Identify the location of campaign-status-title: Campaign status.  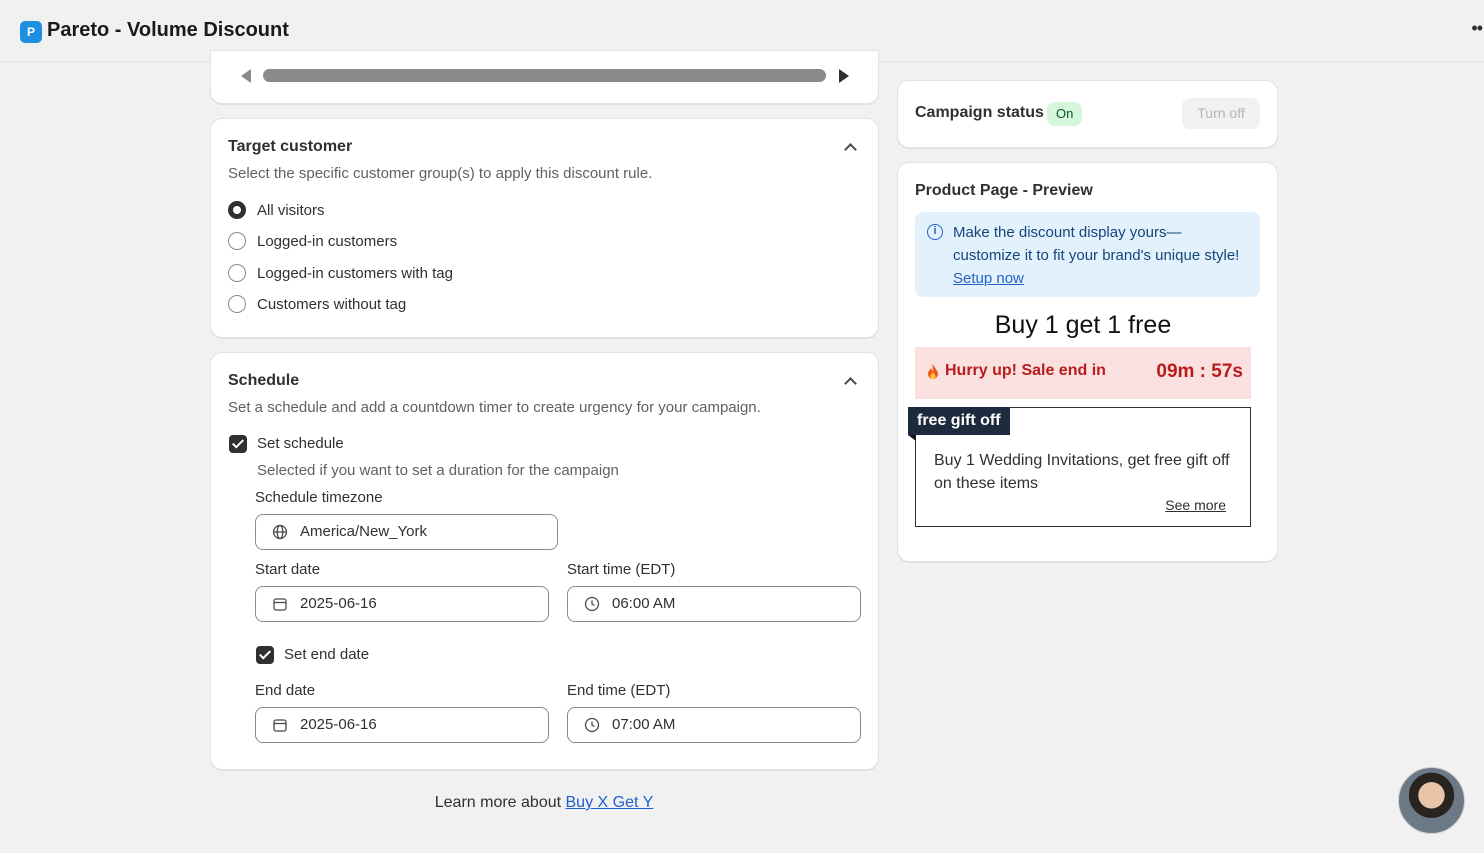
(979, 112).